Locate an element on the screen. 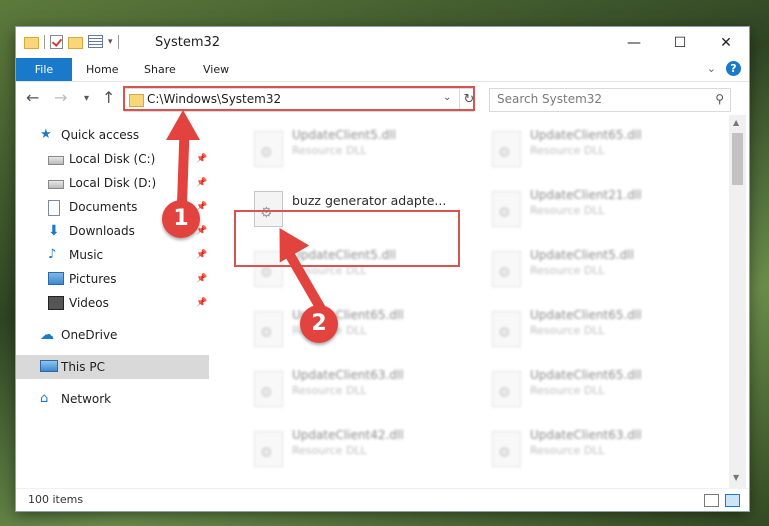 The image size is (769, 526). tab-home: Home is located at coordinates (102, 69).